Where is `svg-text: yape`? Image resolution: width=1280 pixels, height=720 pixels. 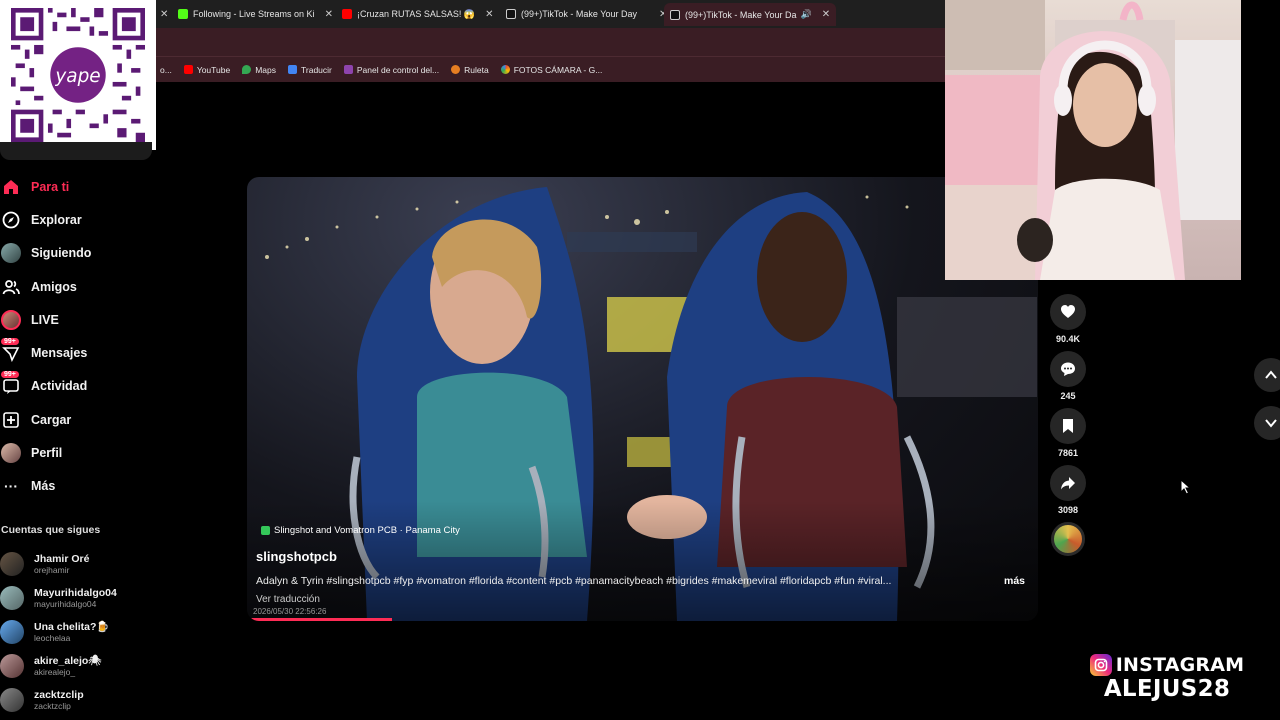 svg-text: yape is located at coordinates (77, 76).